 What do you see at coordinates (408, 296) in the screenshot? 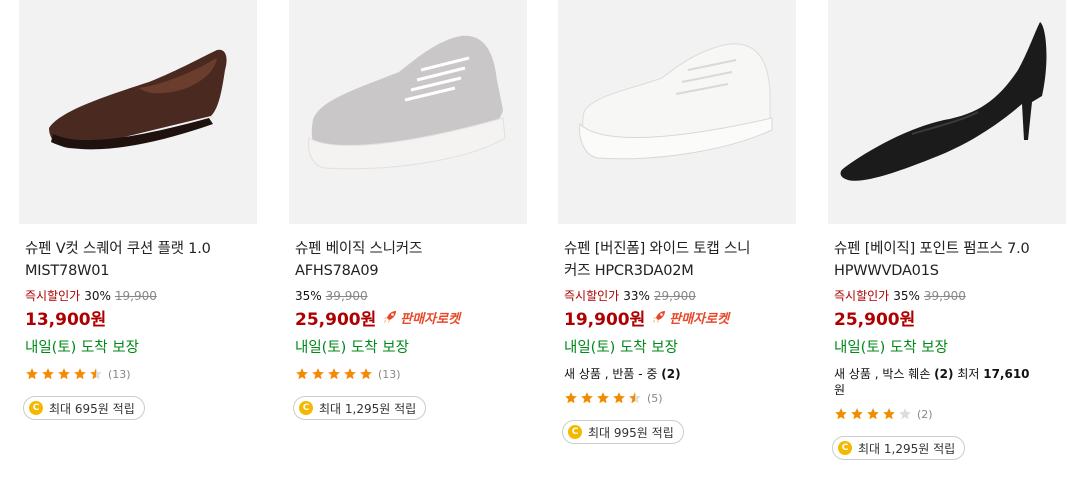
I see `discount-row: 35% 39,900` at bounding box center [408, 296].